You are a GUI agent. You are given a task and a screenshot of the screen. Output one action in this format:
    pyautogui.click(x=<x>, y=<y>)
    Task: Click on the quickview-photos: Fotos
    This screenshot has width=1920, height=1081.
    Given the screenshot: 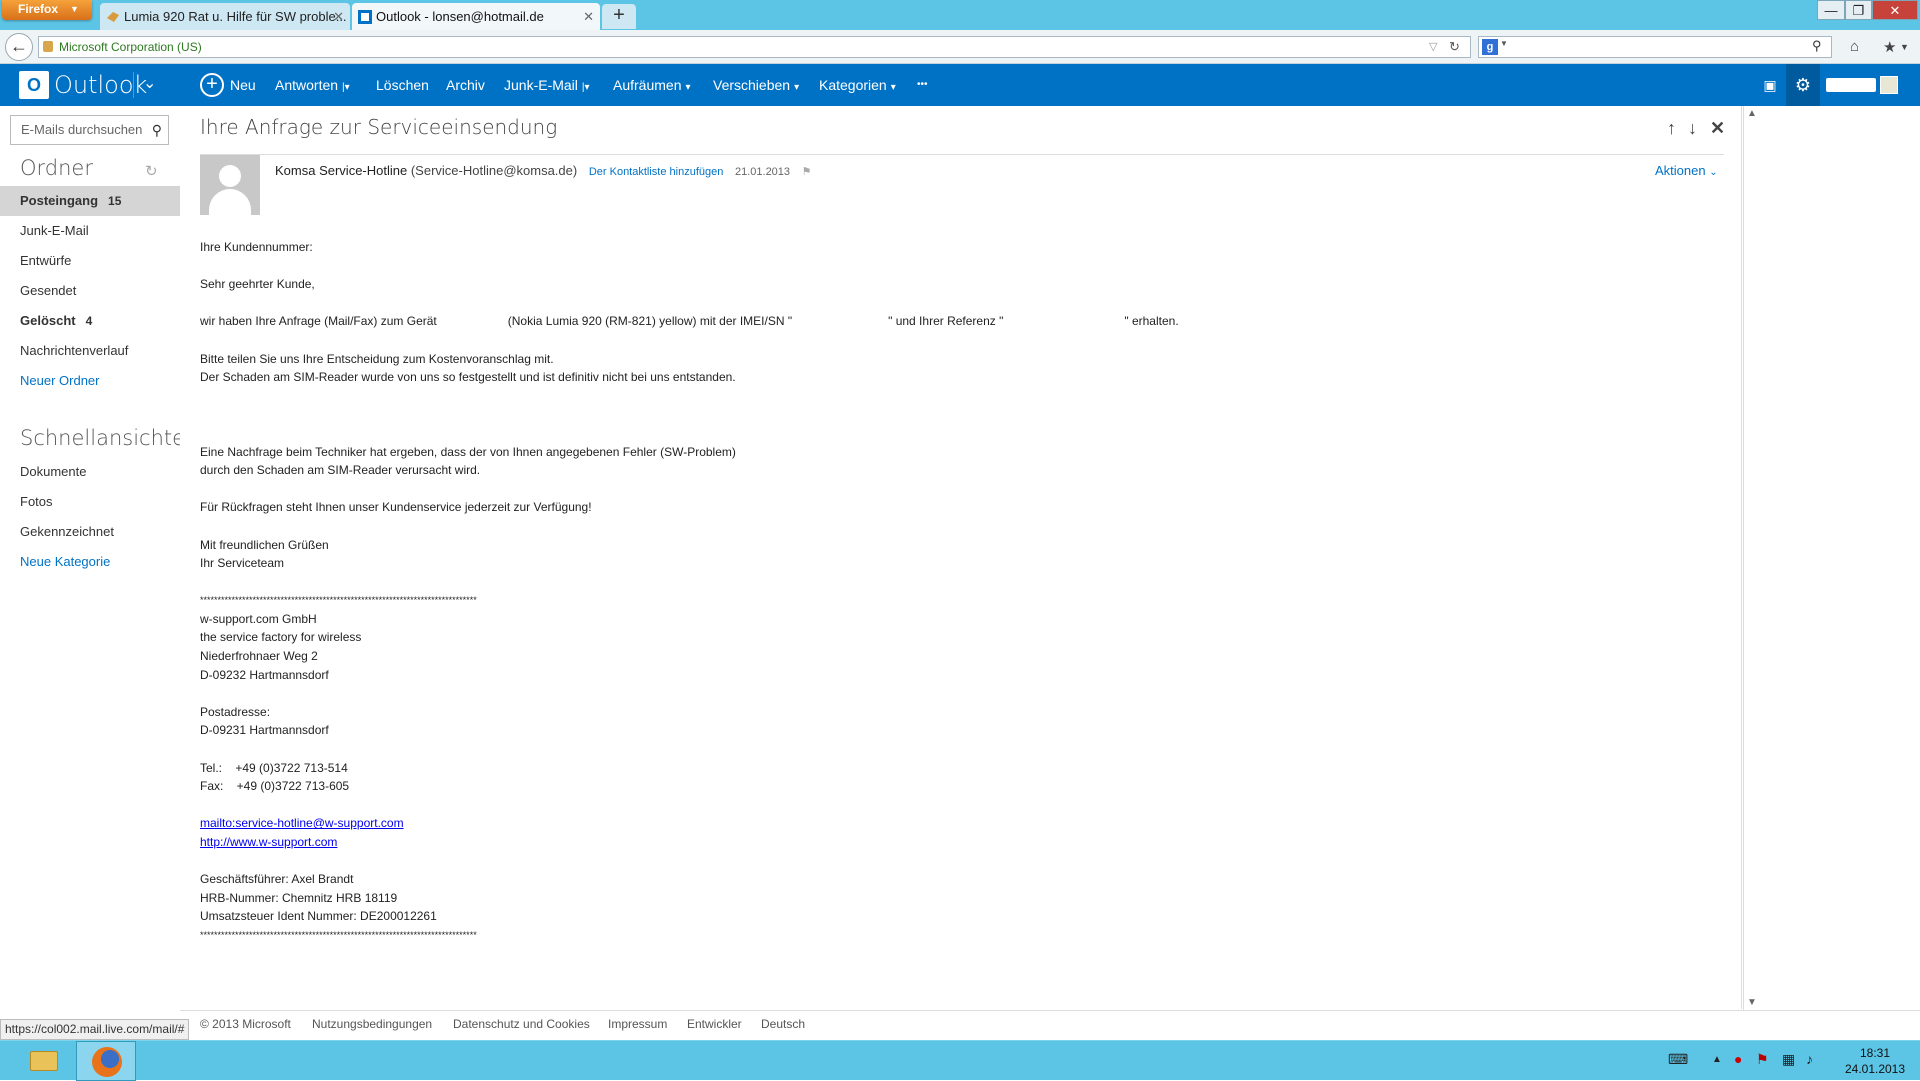 What is the action you would take?
    pyautogui.click(x=90, y=502)
    